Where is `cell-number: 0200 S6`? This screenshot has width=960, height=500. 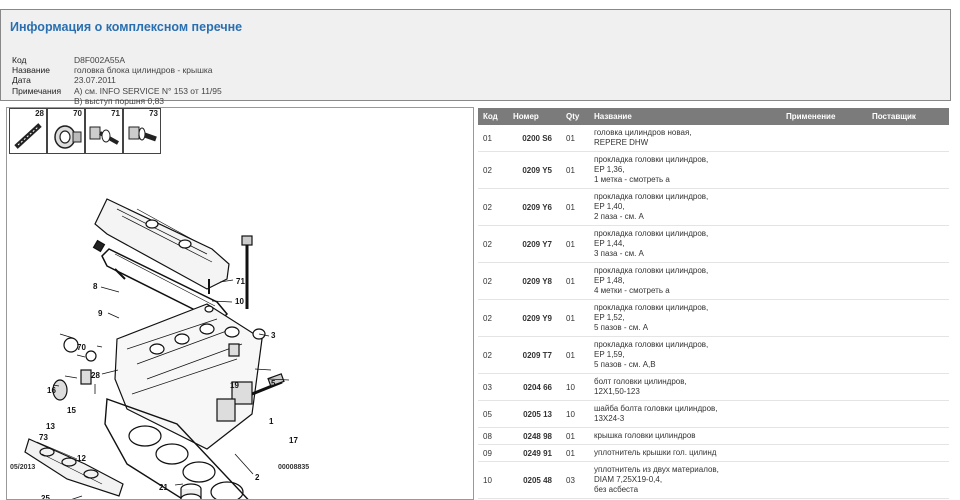
cell-number: 0200 S6 is located at coordinates (537, 138).